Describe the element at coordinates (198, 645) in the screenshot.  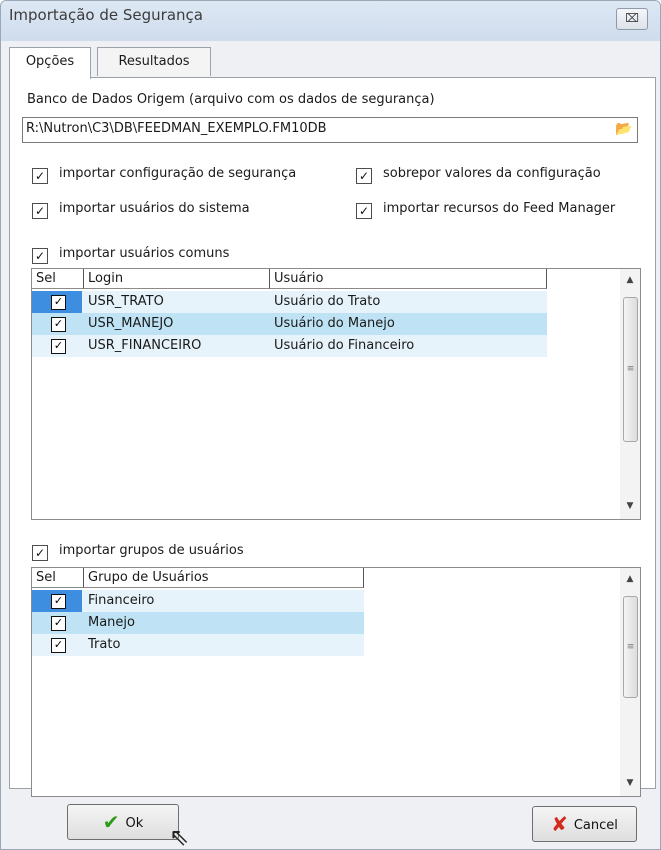
I see `table-row: ✓ Trato` at that location.